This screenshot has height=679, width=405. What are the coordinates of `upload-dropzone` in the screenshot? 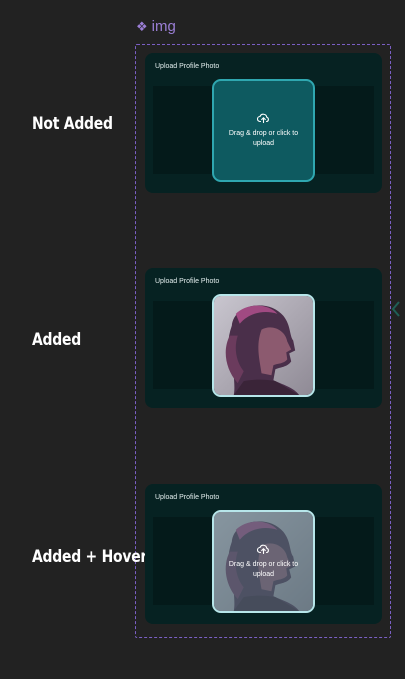 It's located at (263, 345).